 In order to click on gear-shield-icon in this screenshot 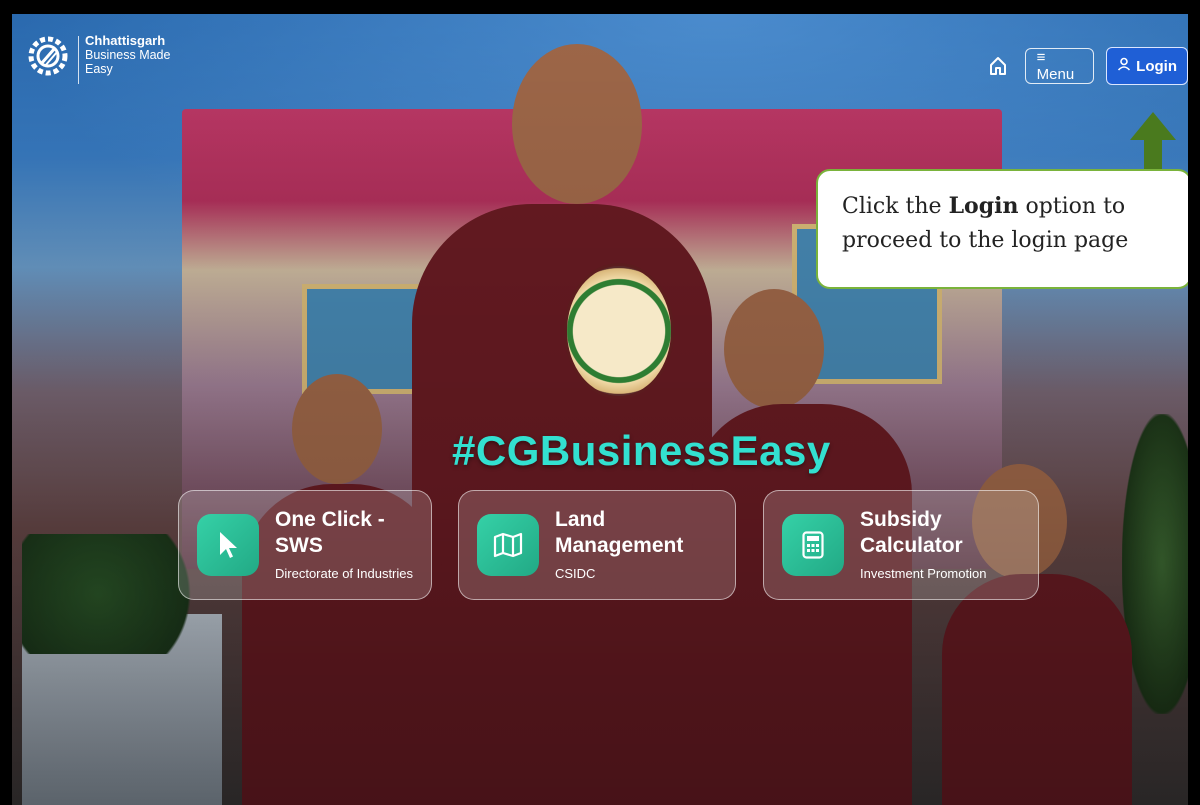, I will do `click(48, 56)`.